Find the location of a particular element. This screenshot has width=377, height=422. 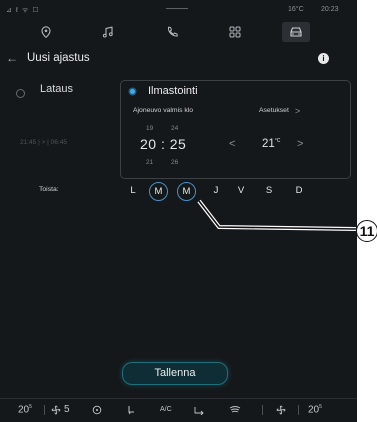

callout-number: 11 is located at coordinates (366, 231).